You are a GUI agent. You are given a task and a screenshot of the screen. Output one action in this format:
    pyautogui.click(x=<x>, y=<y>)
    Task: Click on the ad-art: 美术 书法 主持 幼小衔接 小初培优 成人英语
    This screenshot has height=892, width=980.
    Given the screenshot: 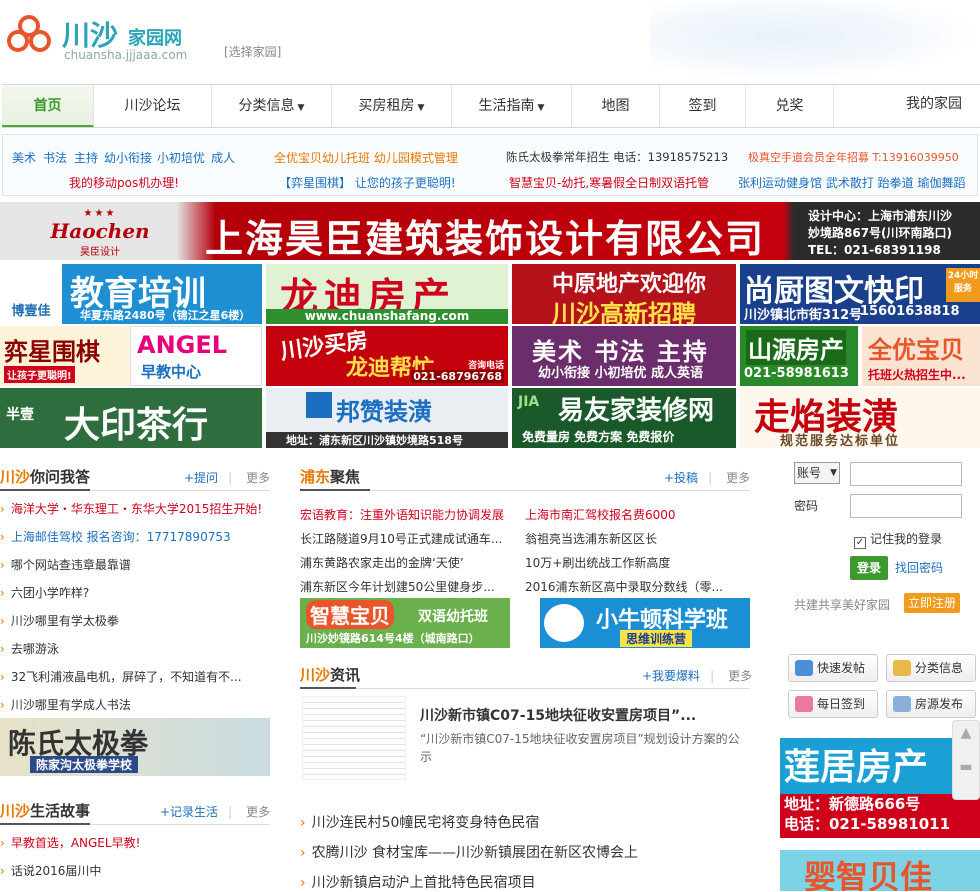 What is the action you would take?
    pyautogui.click(x=624, y=356)
    